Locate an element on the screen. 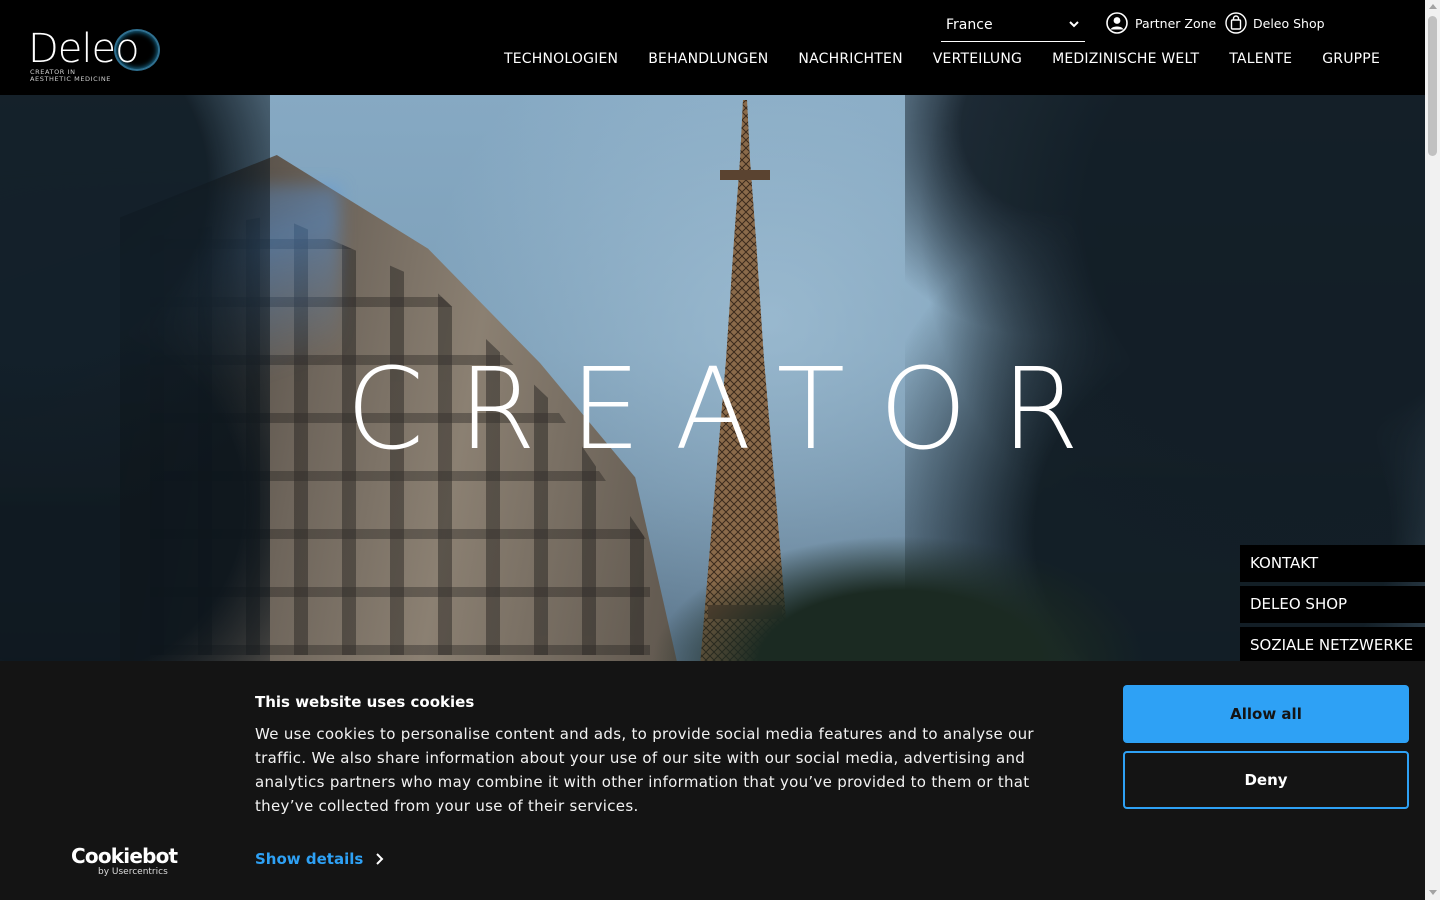 The width and height of the screenshot is (1440, 900). logo-tagline-line-2: AESTHETIC MEDICINE is located at coordinates (70, 79).